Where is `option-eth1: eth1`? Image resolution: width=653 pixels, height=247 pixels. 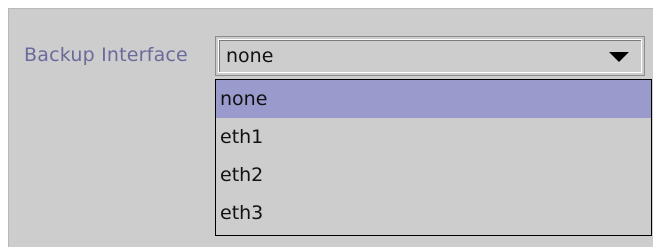
option-eth1: eth1 is located at coordinates (433, 137).